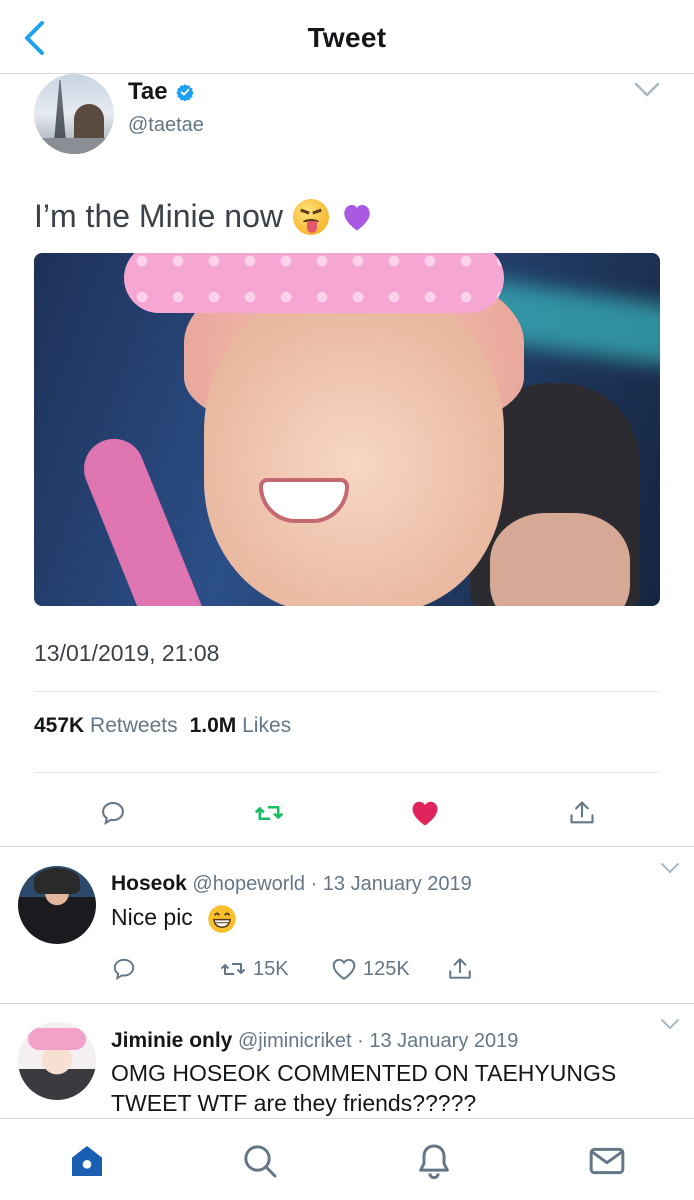 This screenshot has width=694, height=1200. I want to click on reply-actions: 15K 125K, so click(292, 969).